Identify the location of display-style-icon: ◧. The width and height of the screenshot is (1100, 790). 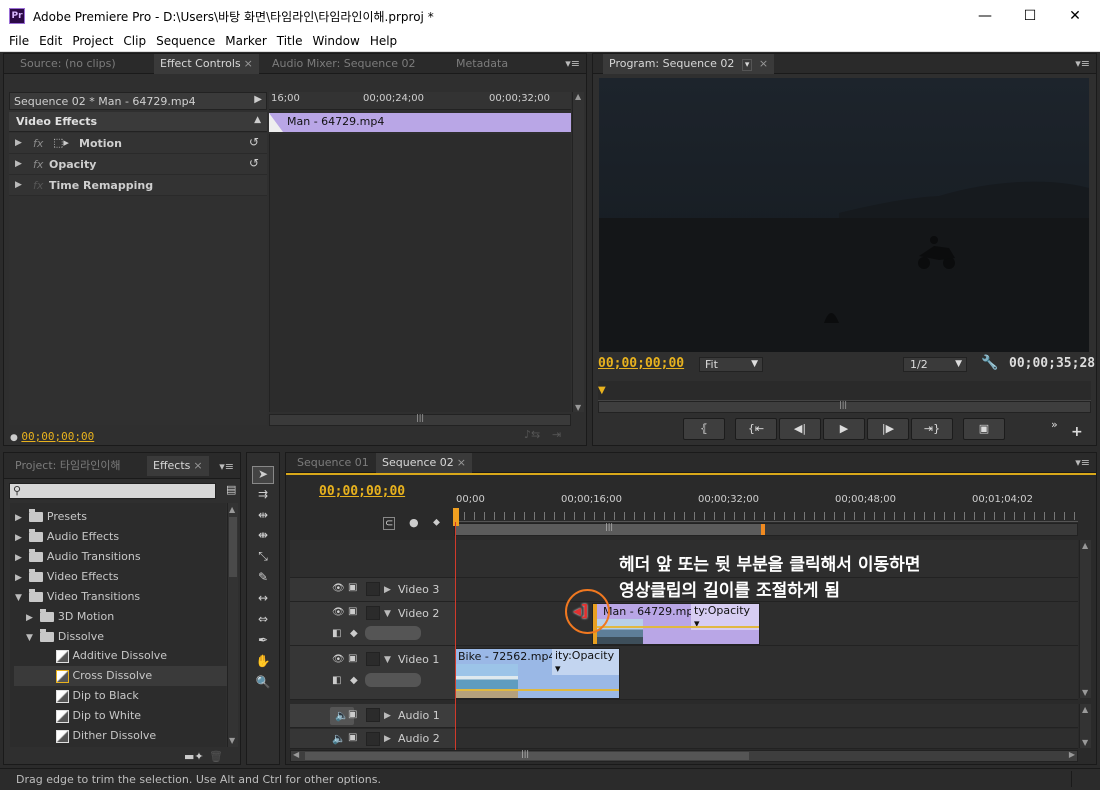
(336, 680).